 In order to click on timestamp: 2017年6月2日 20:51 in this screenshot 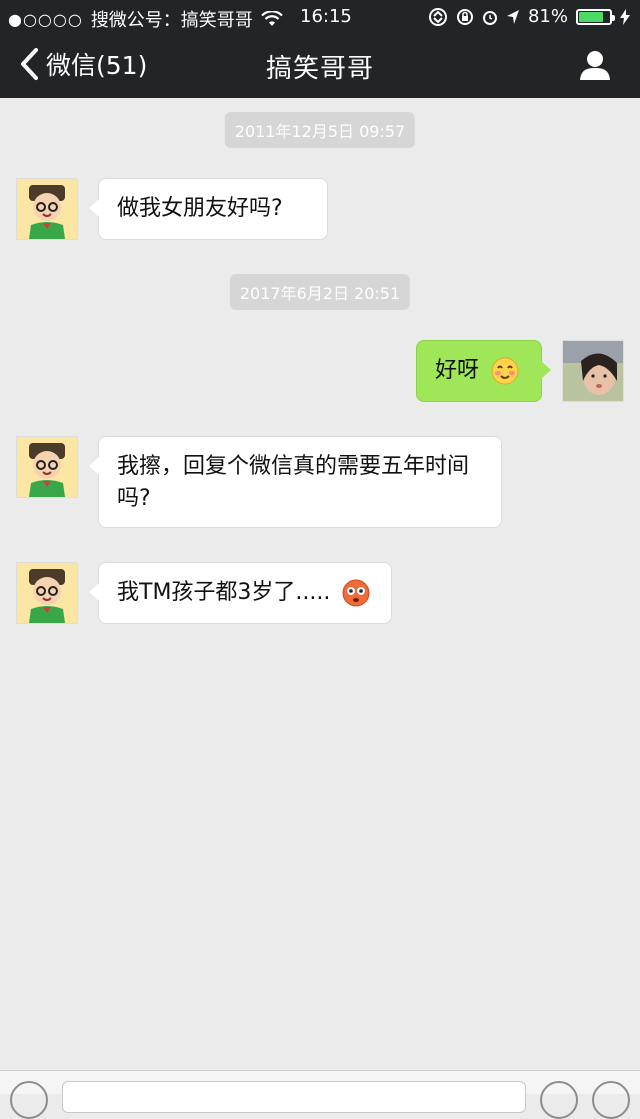, I will do `click(320, 292)`.